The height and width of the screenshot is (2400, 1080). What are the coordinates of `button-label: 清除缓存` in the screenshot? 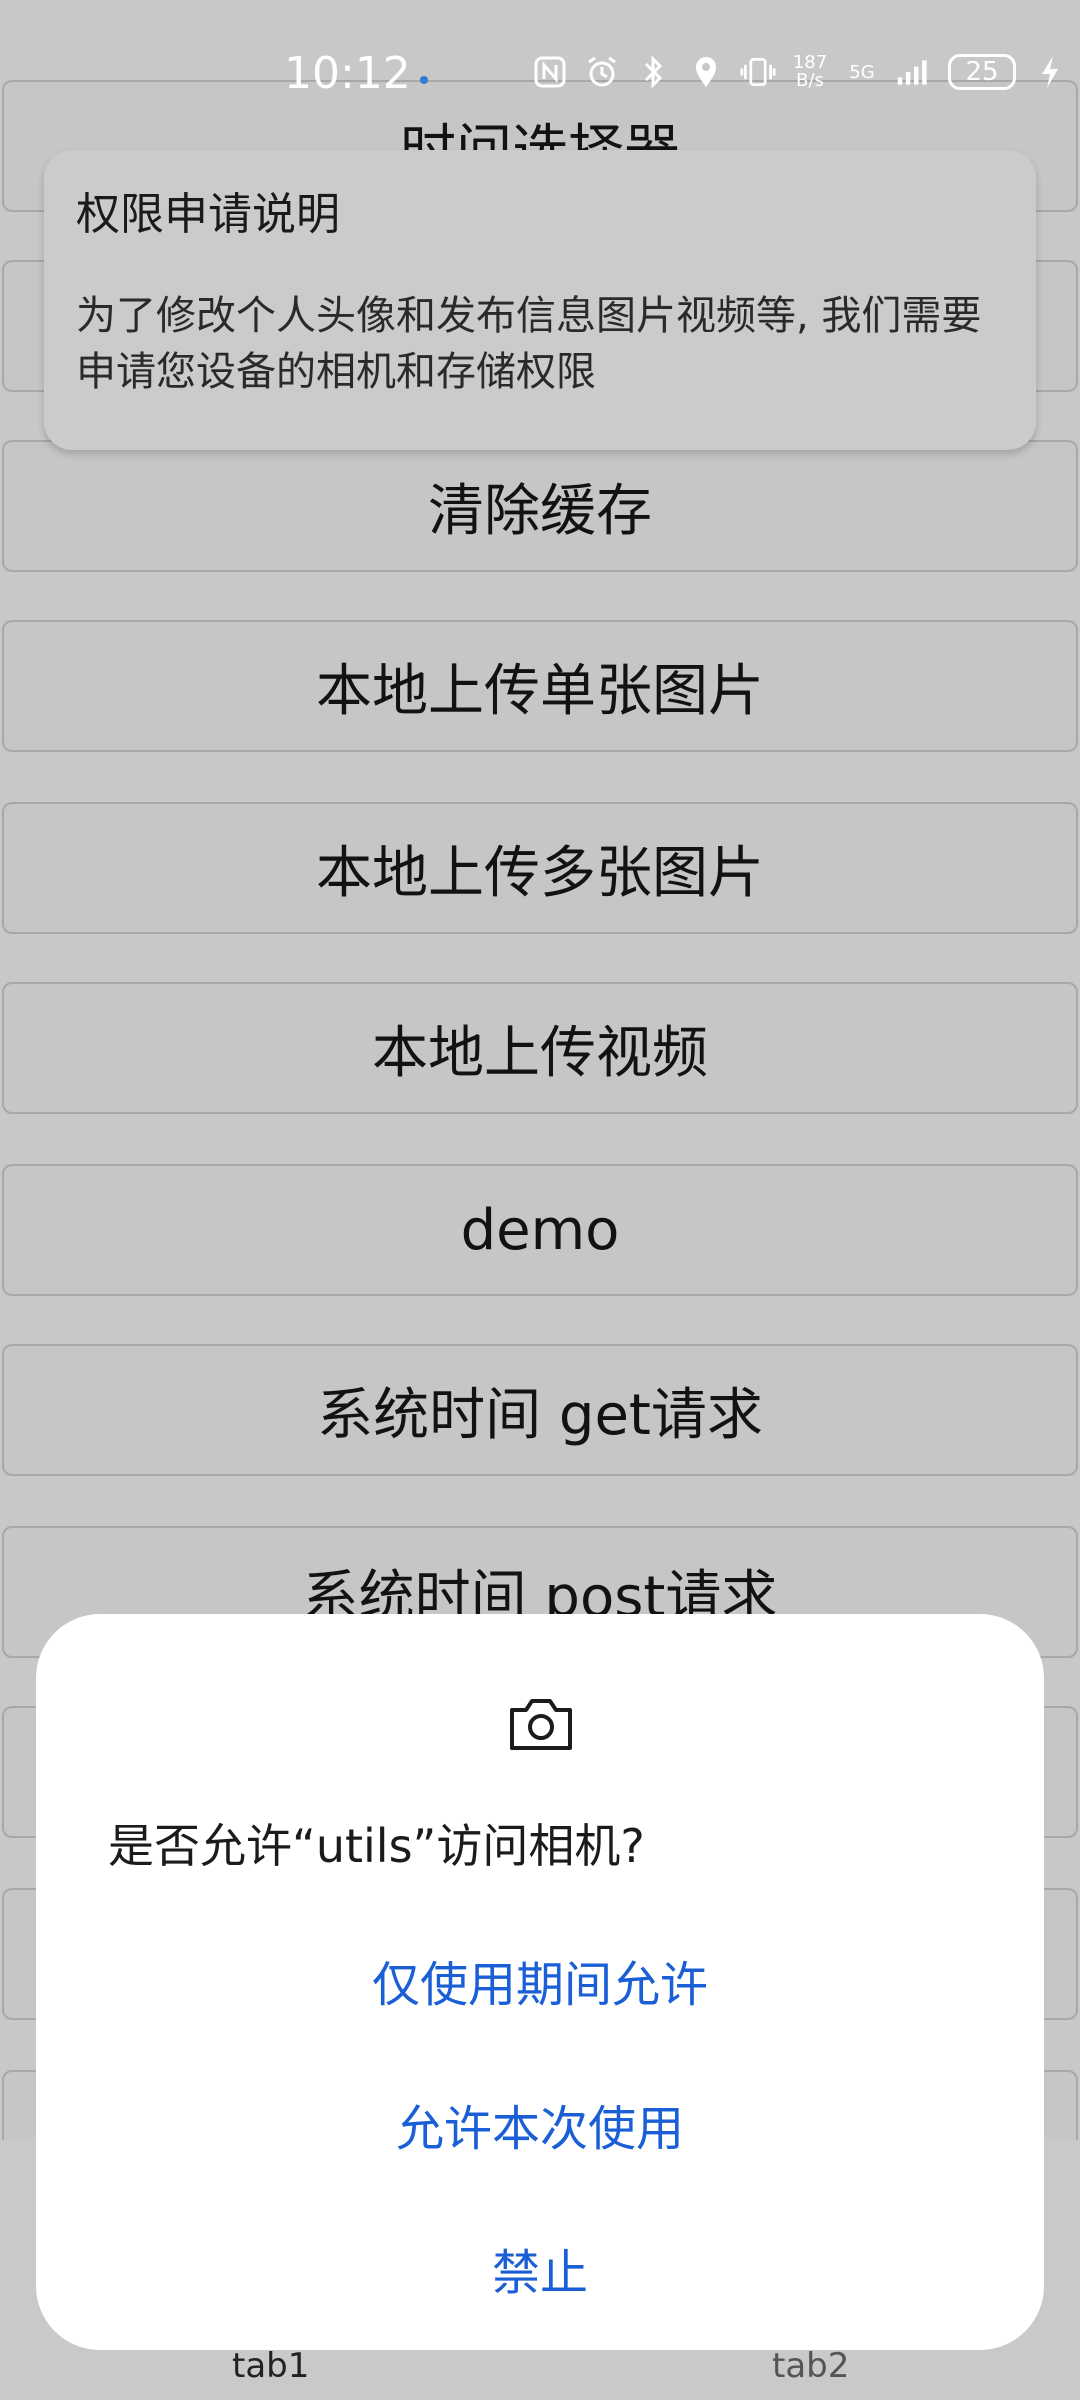 It's located at (540, 511).